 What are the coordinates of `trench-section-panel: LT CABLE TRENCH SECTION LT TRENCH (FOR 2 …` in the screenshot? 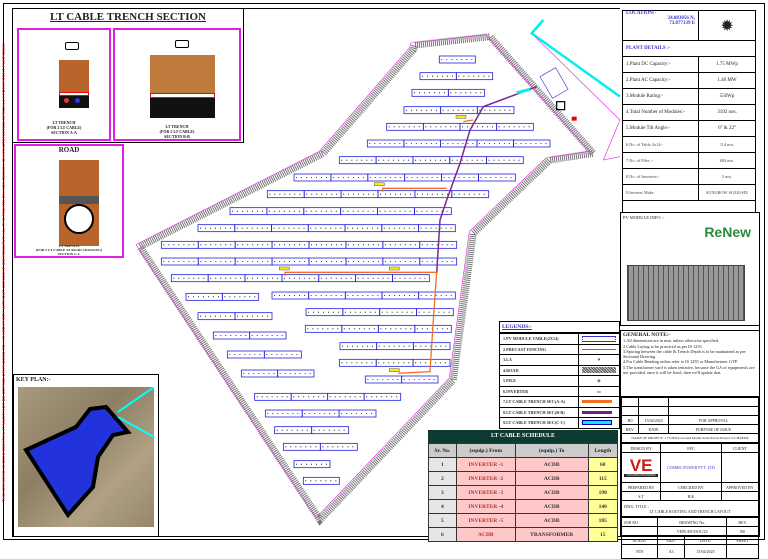 It's located at (128, 75).